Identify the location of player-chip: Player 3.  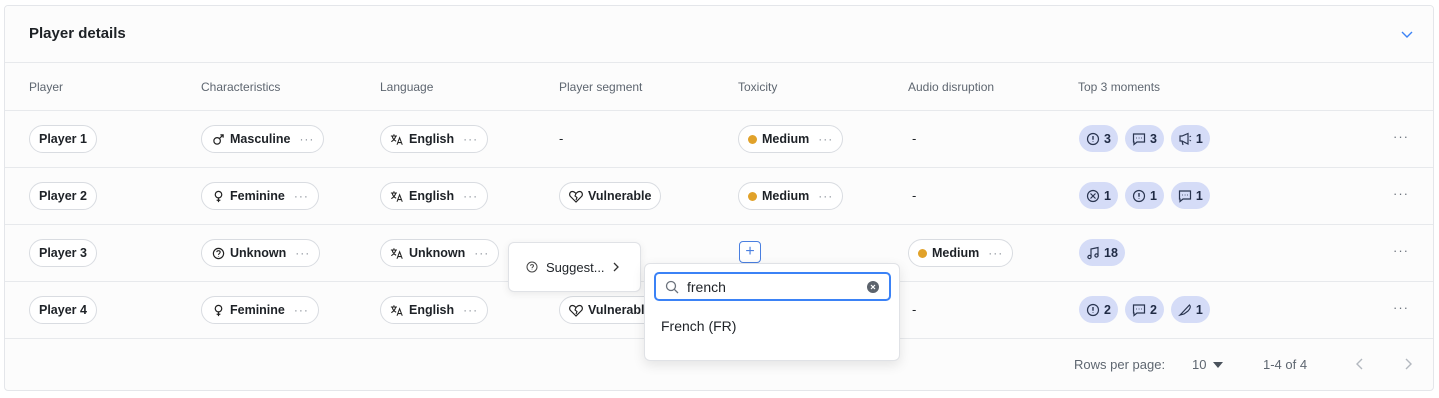
(63, 253).